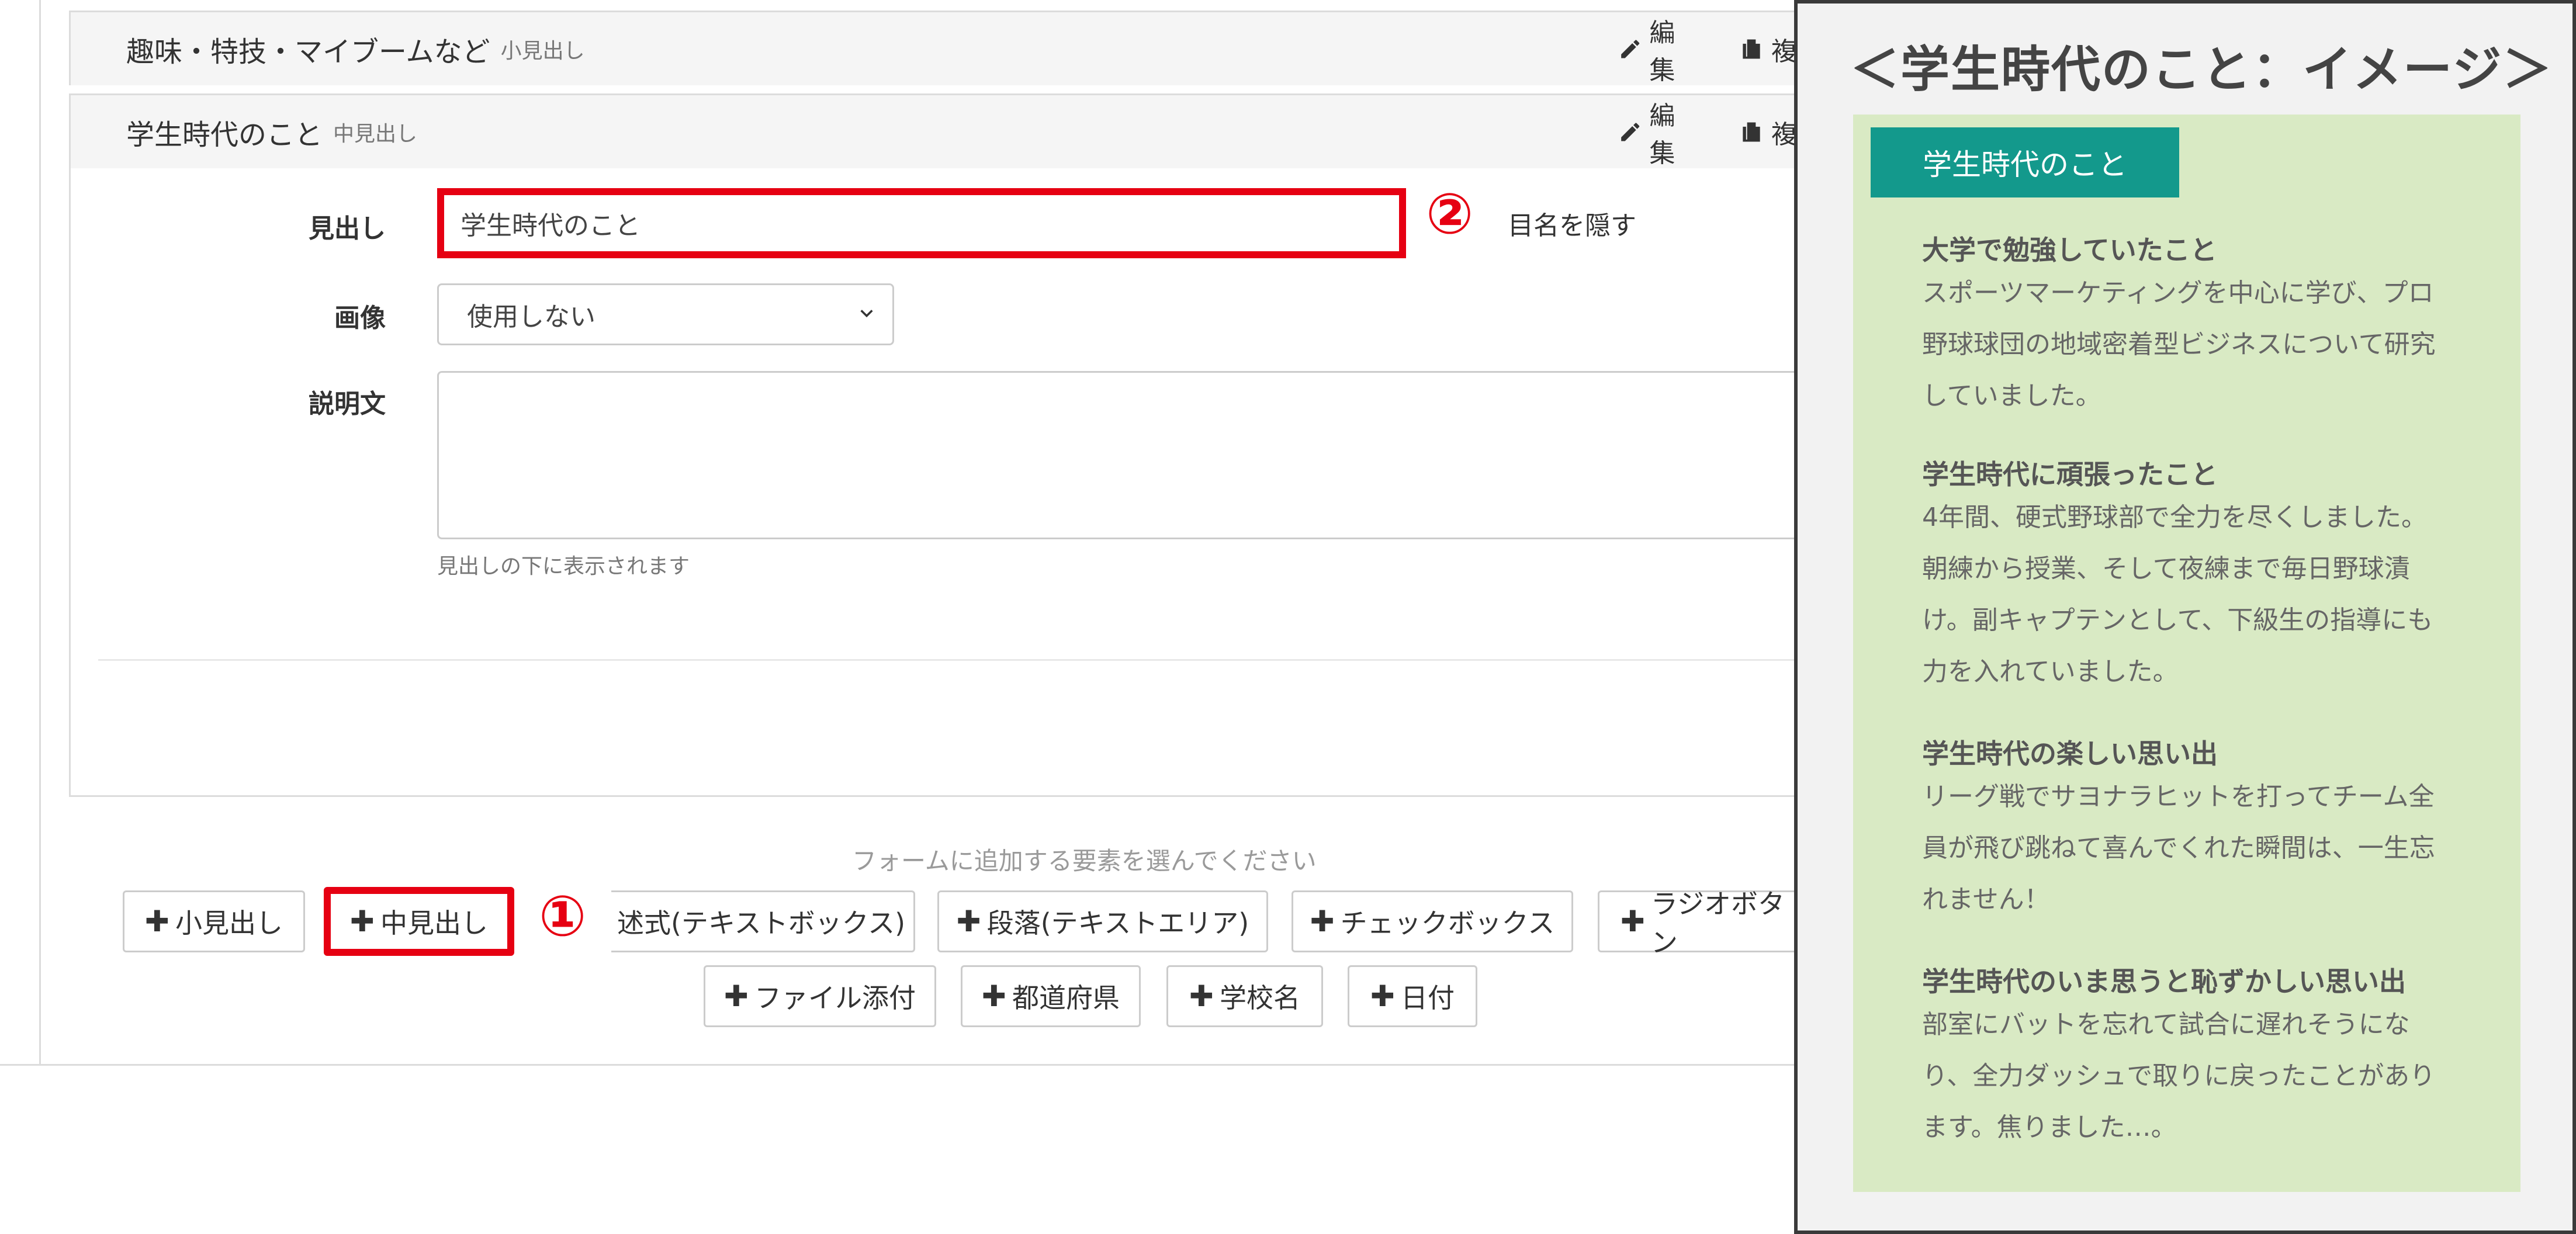 Image resolution: width=2576 pixels, height=1234 pixels. I want to click on add-textbox-button: 述式(テキストボックス), so click(763, 921).